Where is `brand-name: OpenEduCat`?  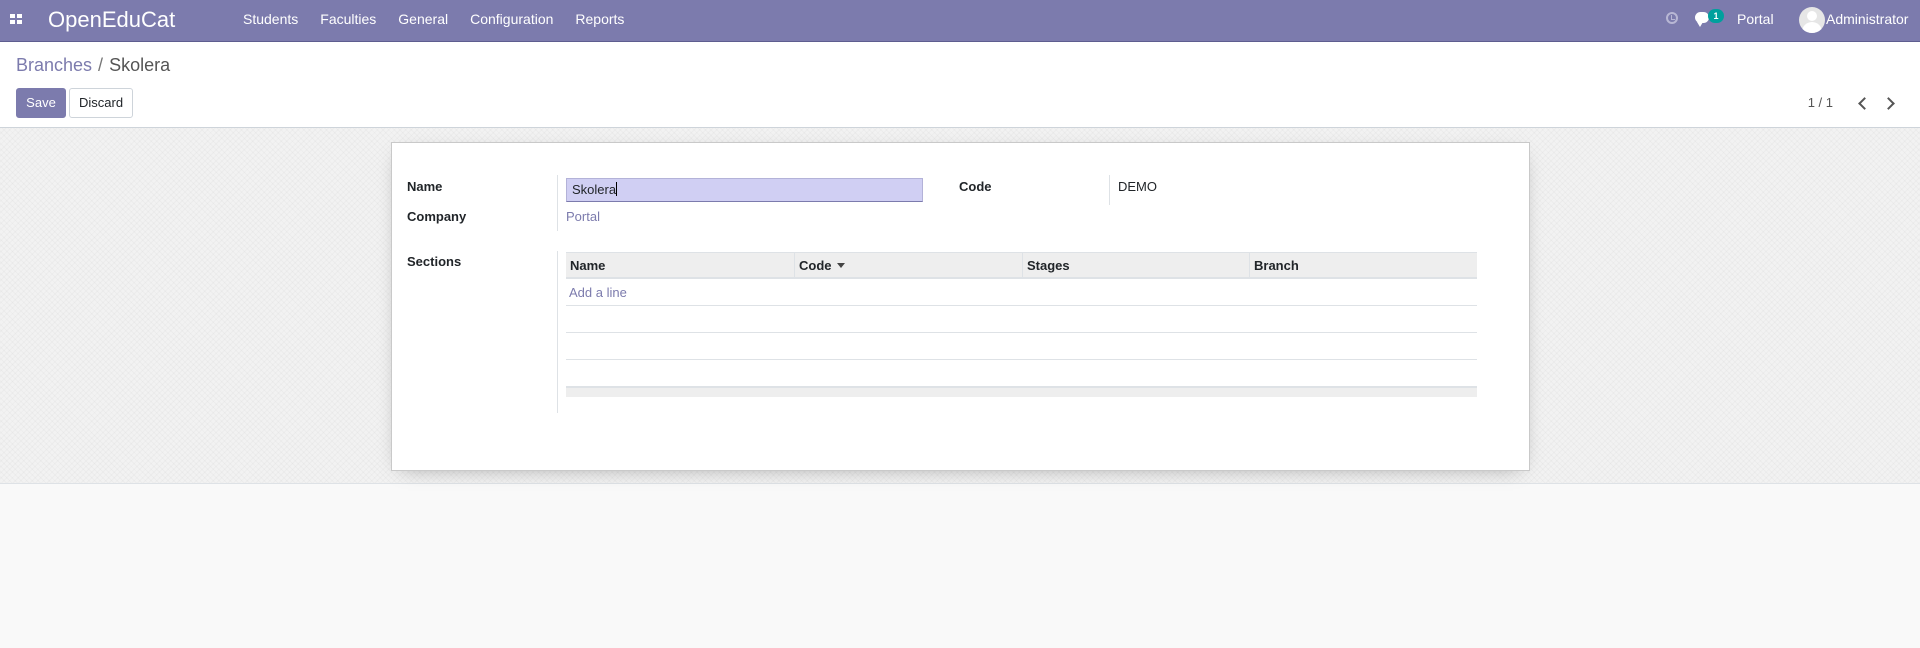 brand-name: OpenEduCat is located at coordinates (111, 20).